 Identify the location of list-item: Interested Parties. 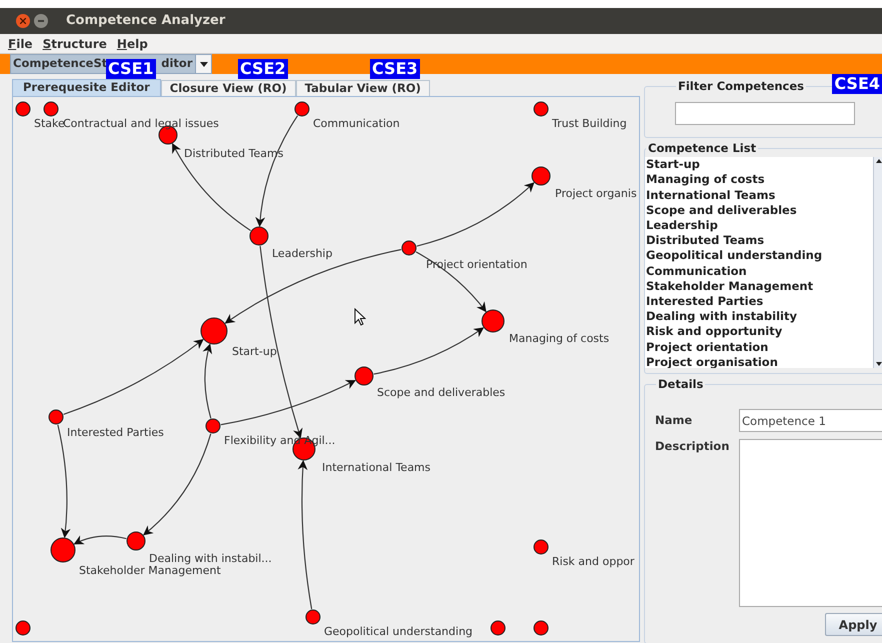
(759, 302).